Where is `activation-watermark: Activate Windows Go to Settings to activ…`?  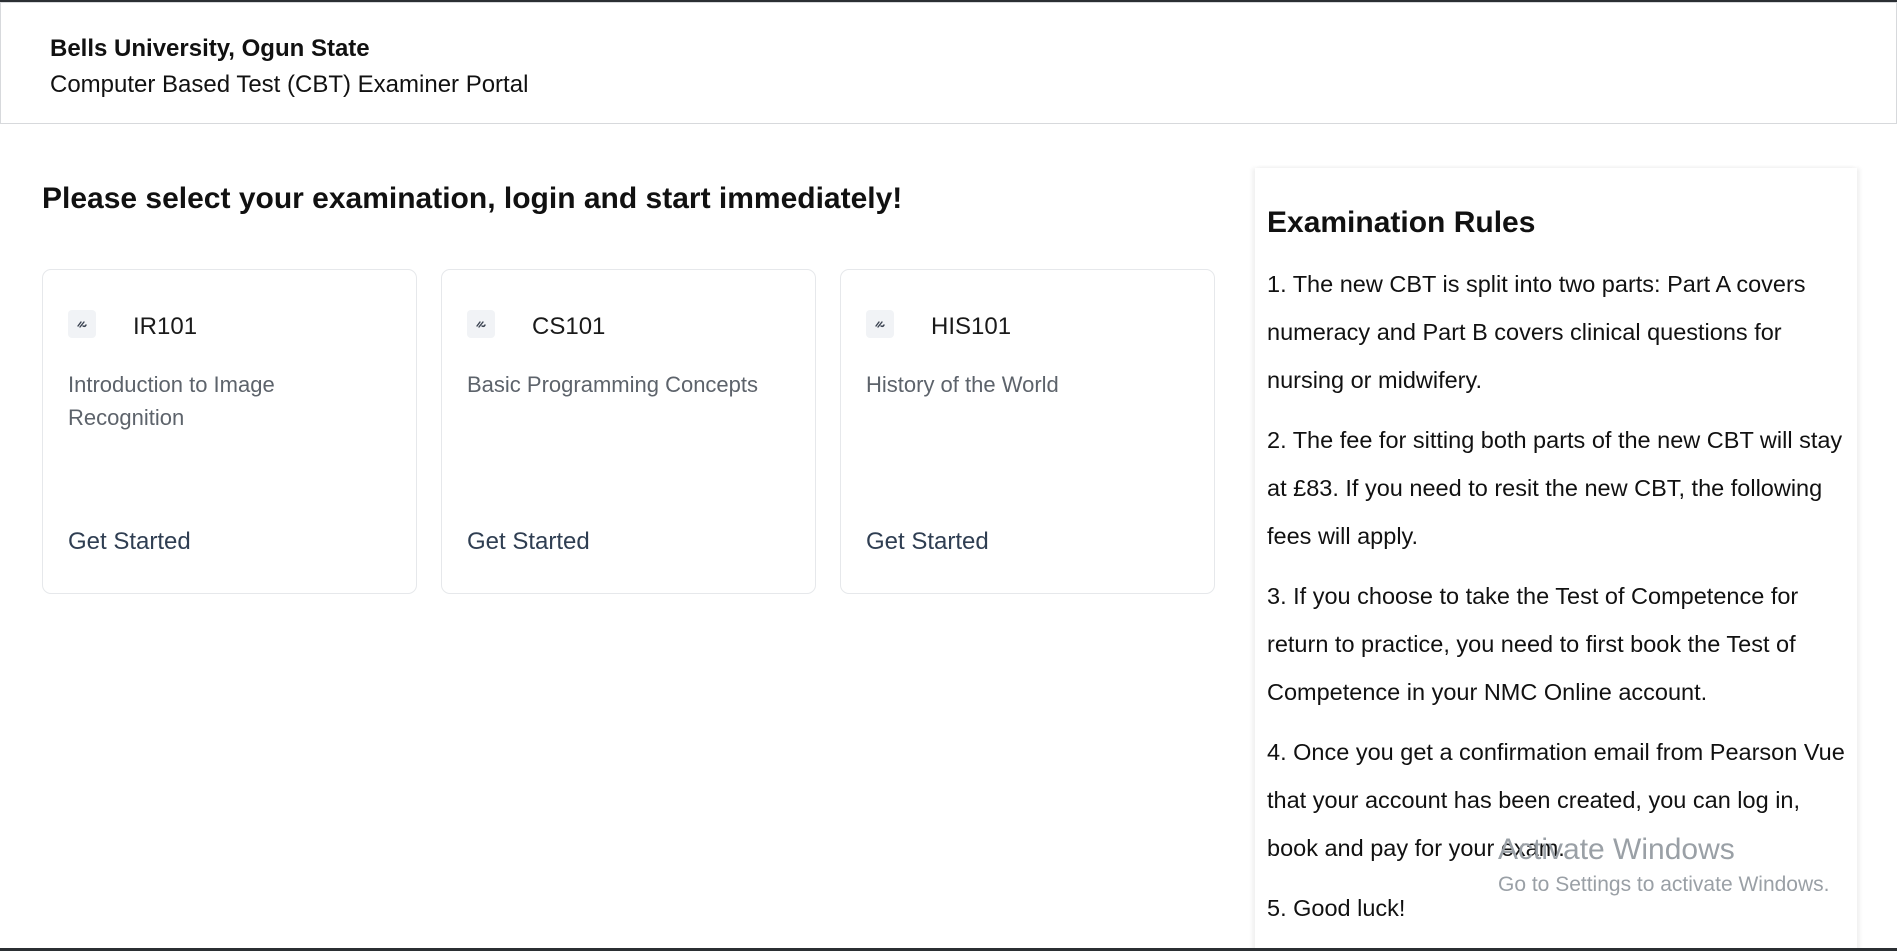
activation-watermark: Activate Windows Go to Settings to activ… is located at coordinates (1664, 866).